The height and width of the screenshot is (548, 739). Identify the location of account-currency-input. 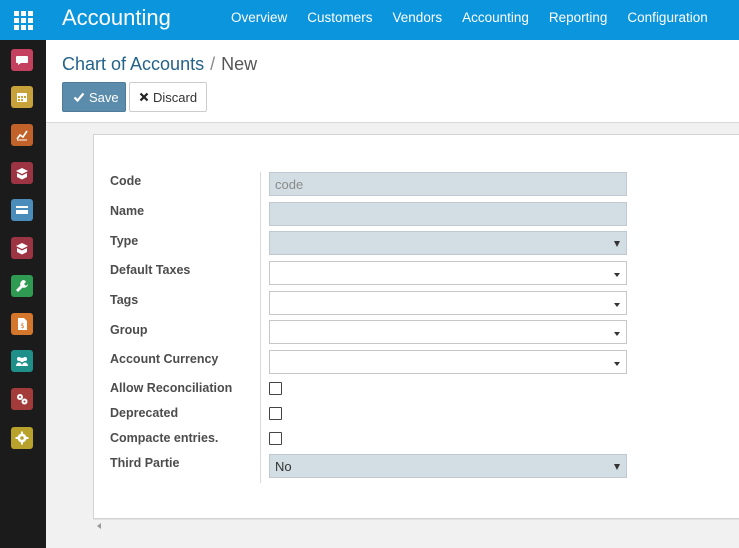
(448, 362).